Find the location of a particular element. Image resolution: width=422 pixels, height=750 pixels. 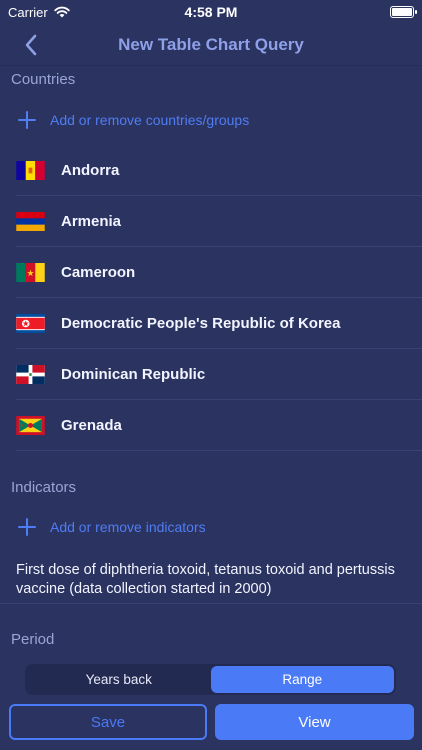

carrier-label: Carrier is located at coordinates (28, 12).